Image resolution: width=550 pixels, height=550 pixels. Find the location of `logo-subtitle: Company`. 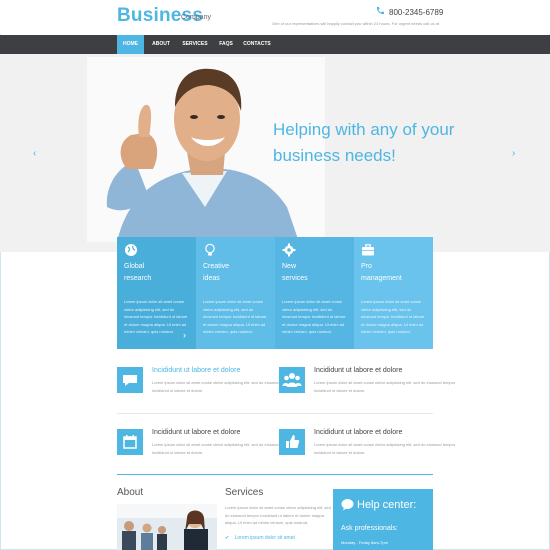

logo-subtitle: Company is located at coordinates (196, 17).